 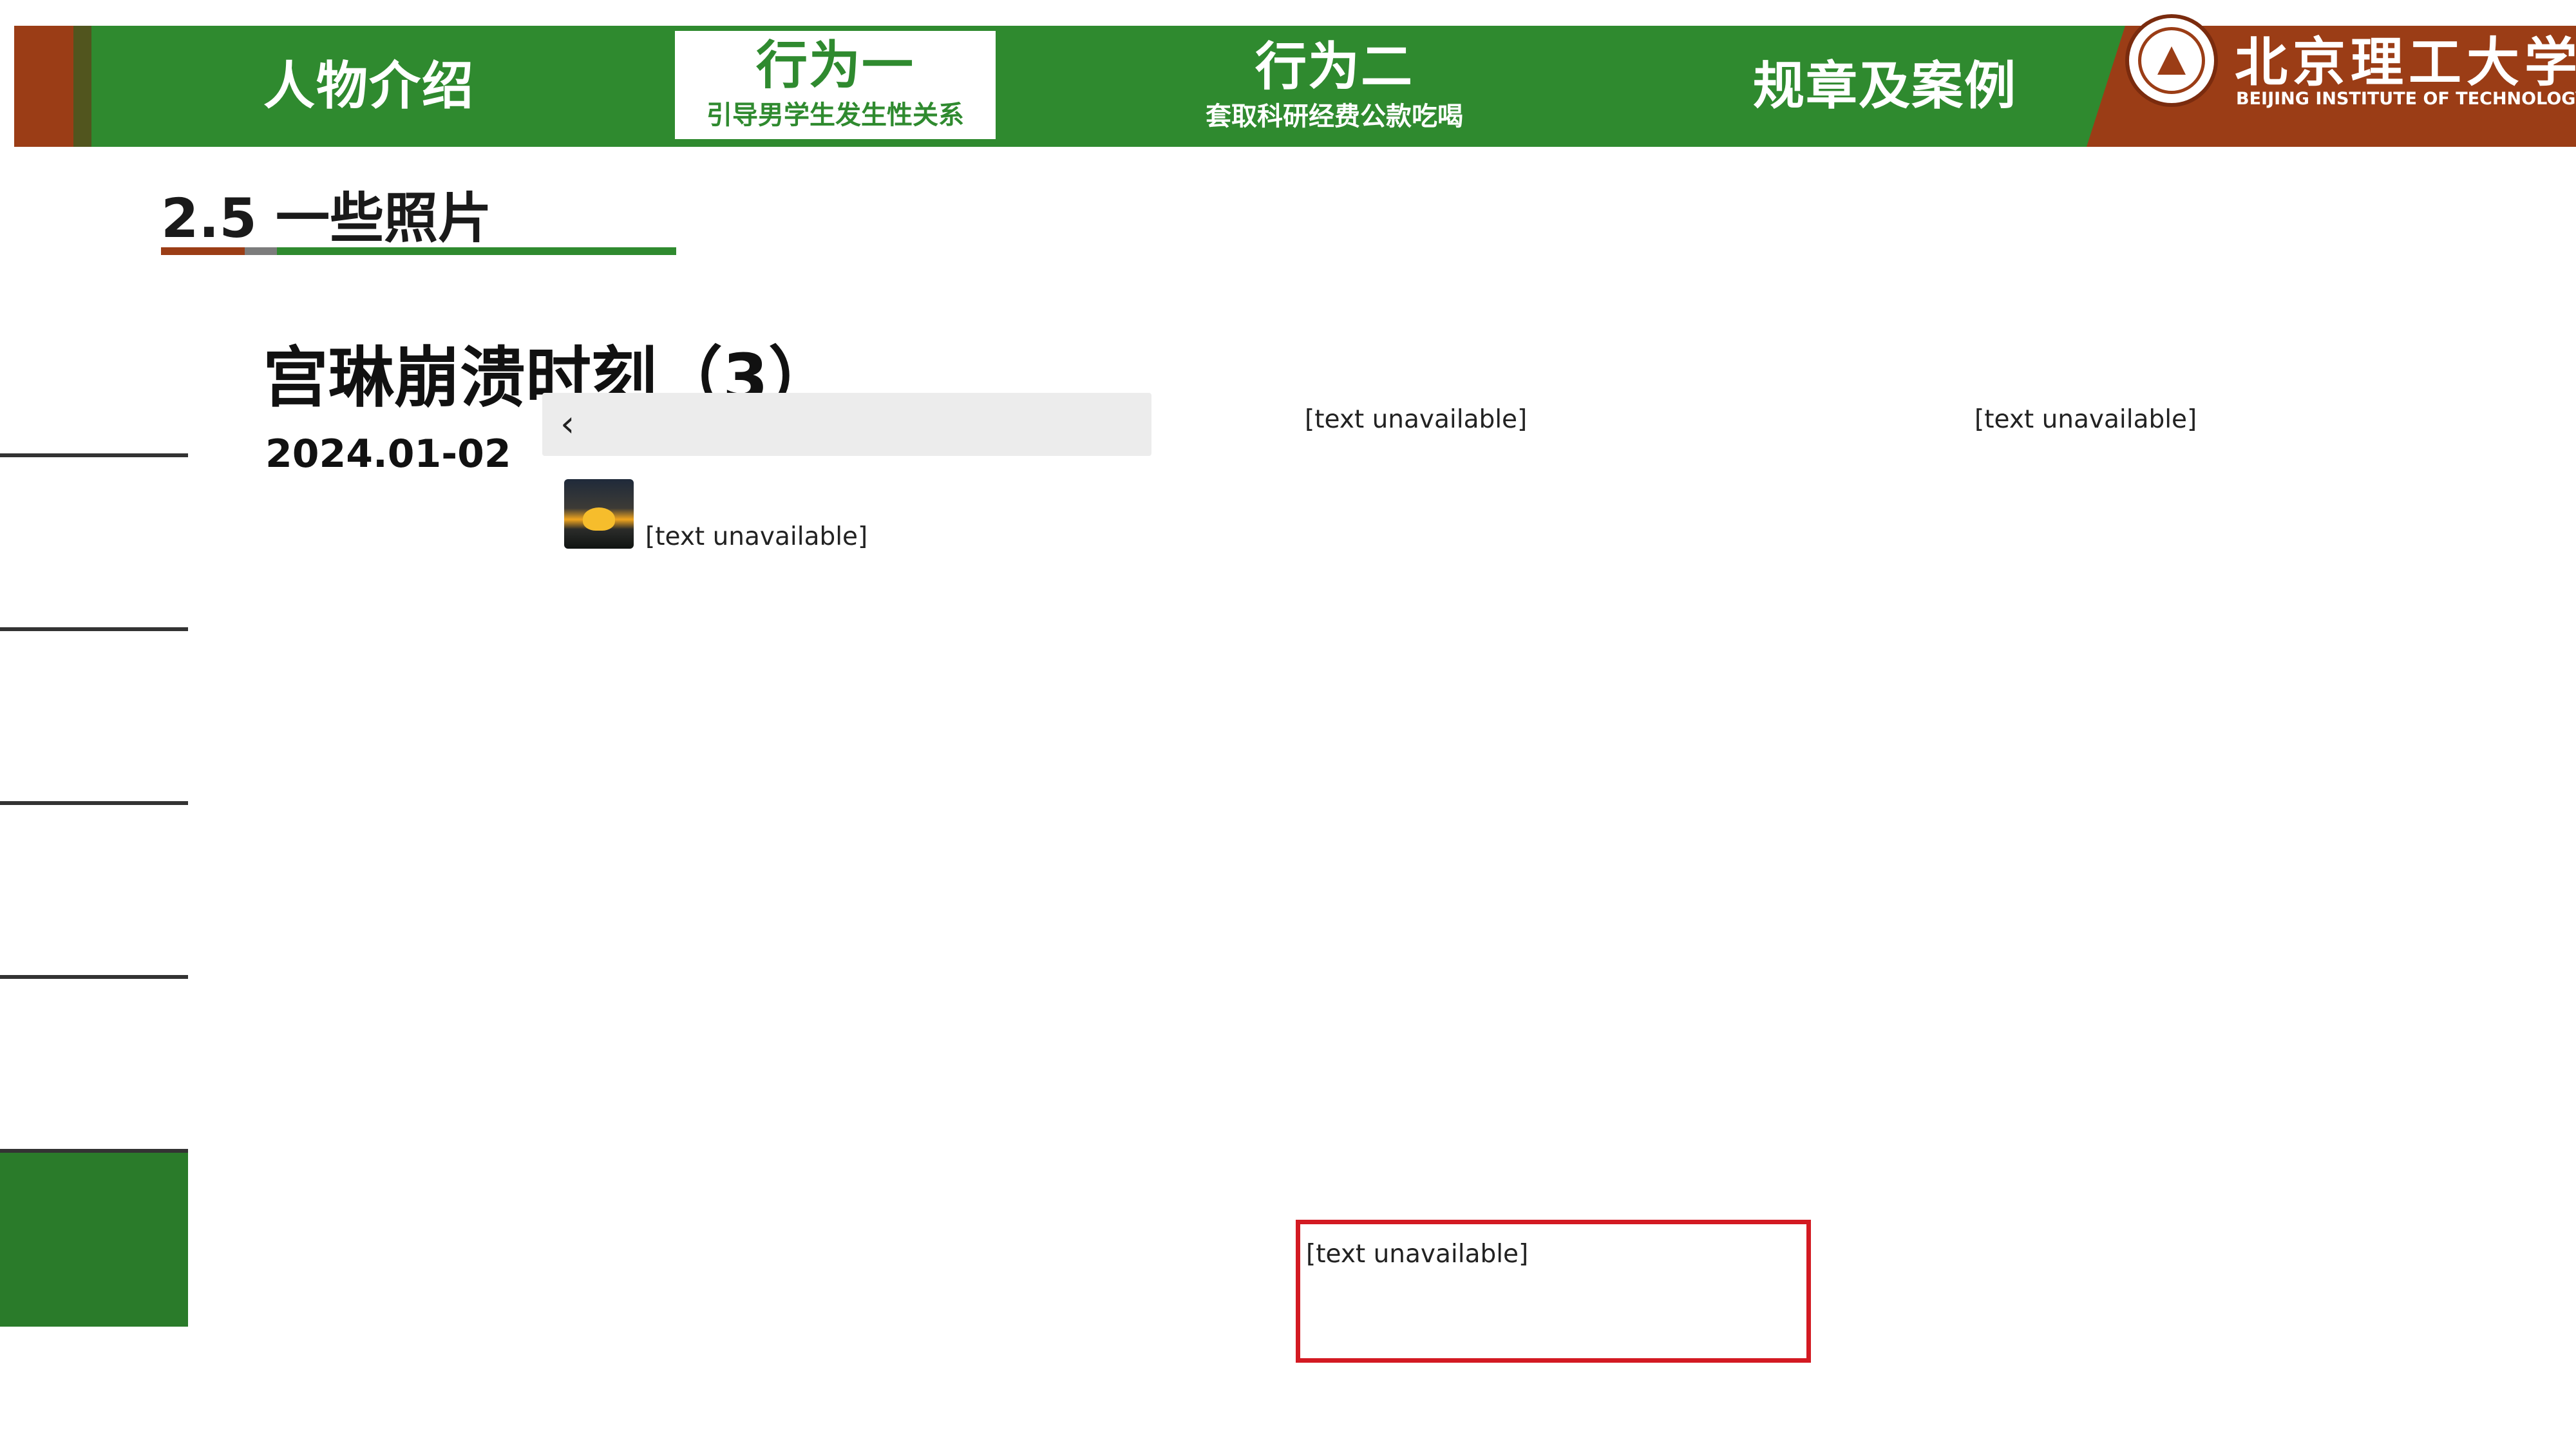 I want to click on tab-behavior-two: 行为二 套取科研经费公款吃喝, so click(x=1335, y=87).